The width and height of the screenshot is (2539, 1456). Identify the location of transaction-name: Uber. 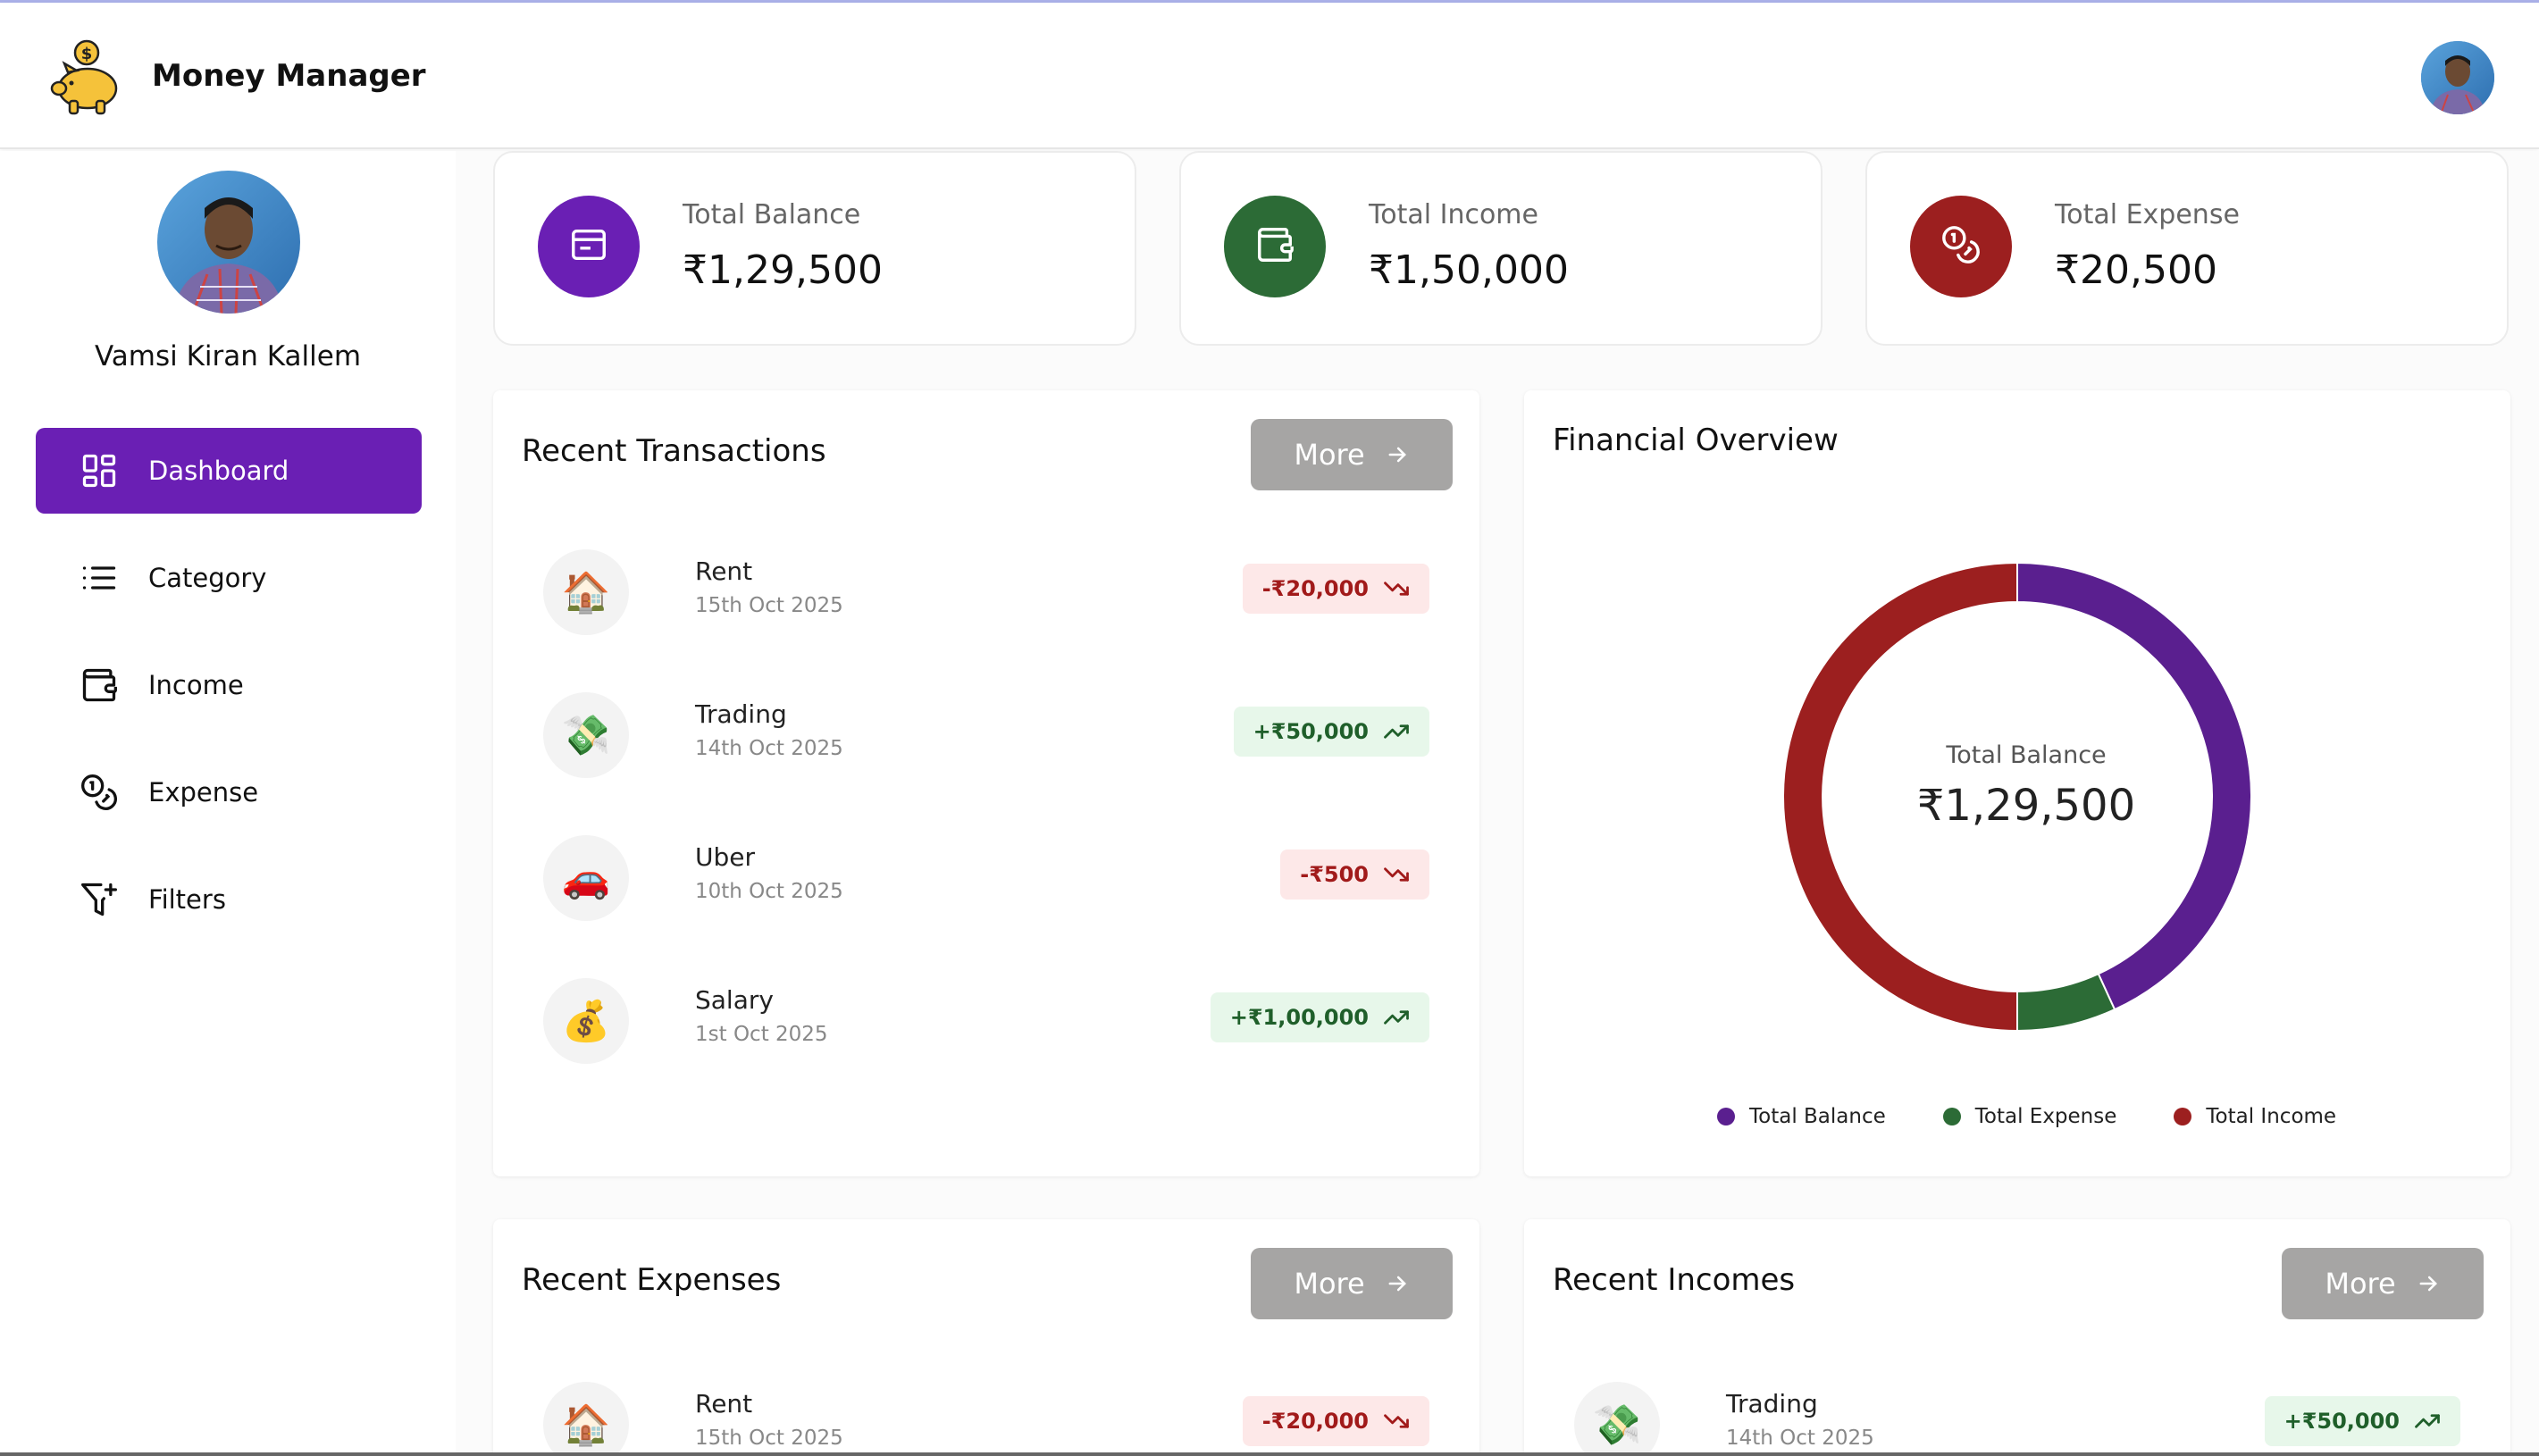
(725, 857).